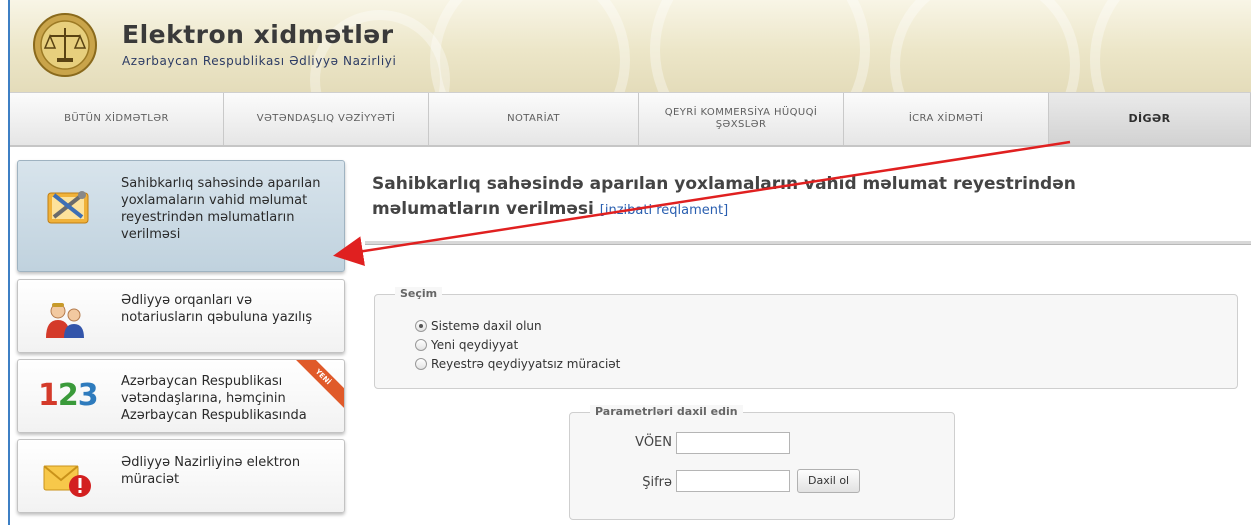  I want to click on tab-notary: NOTARİAT, so click(534, 119).